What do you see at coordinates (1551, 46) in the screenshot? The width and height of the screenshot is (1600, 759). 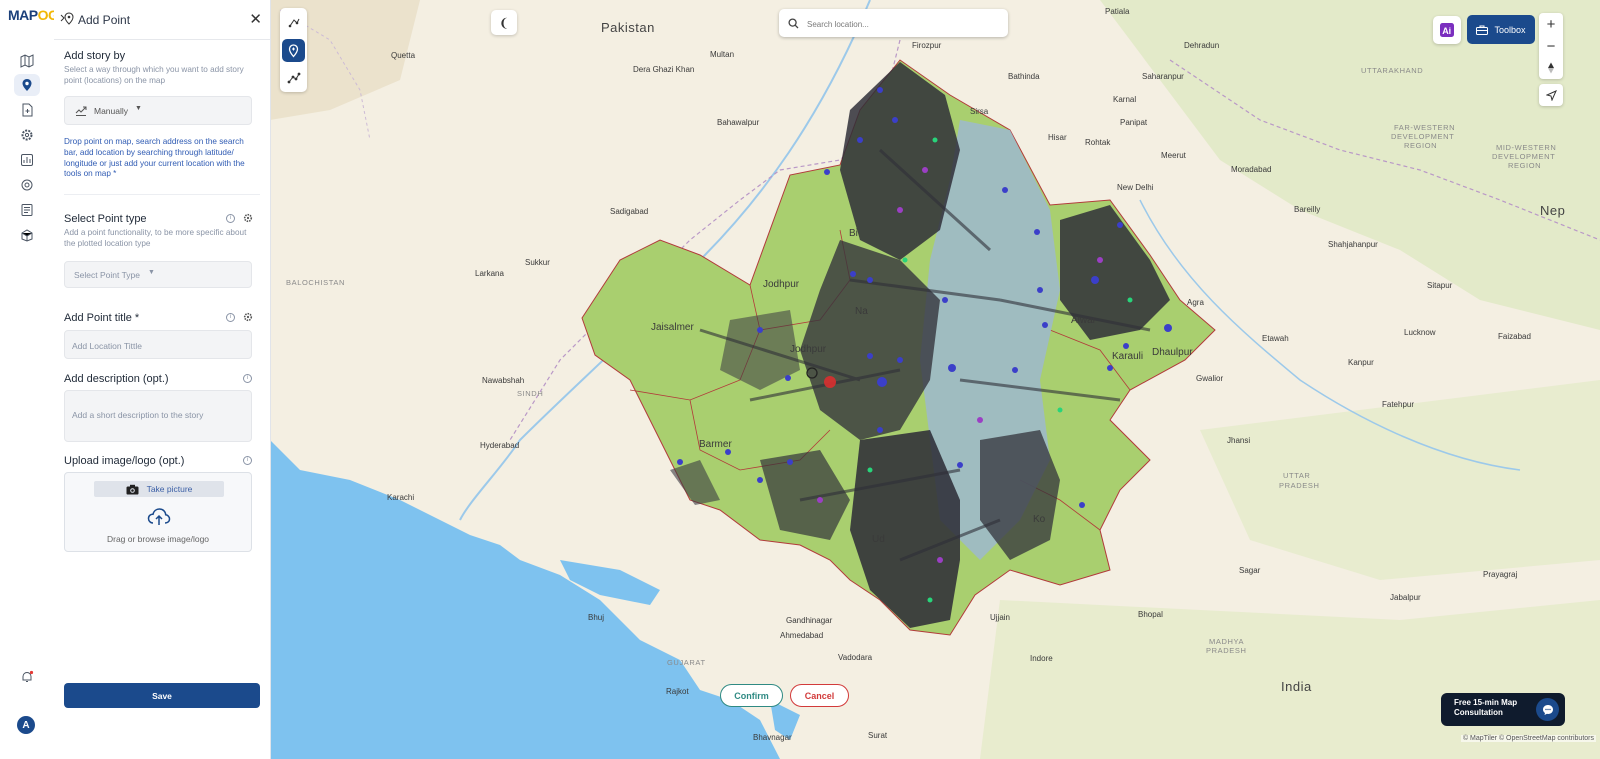 I see `zoom-out-button: −` at bounding box center [1551, 46].